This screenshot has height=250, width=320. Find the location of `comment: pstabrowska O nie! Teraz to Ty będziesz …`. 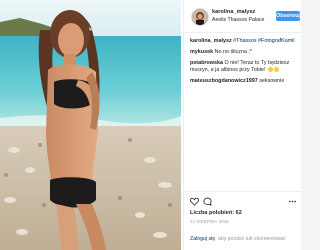

comment: pstabrowska O nie! Teraz to Ty będziesz … is located at coordinates (243, 67).